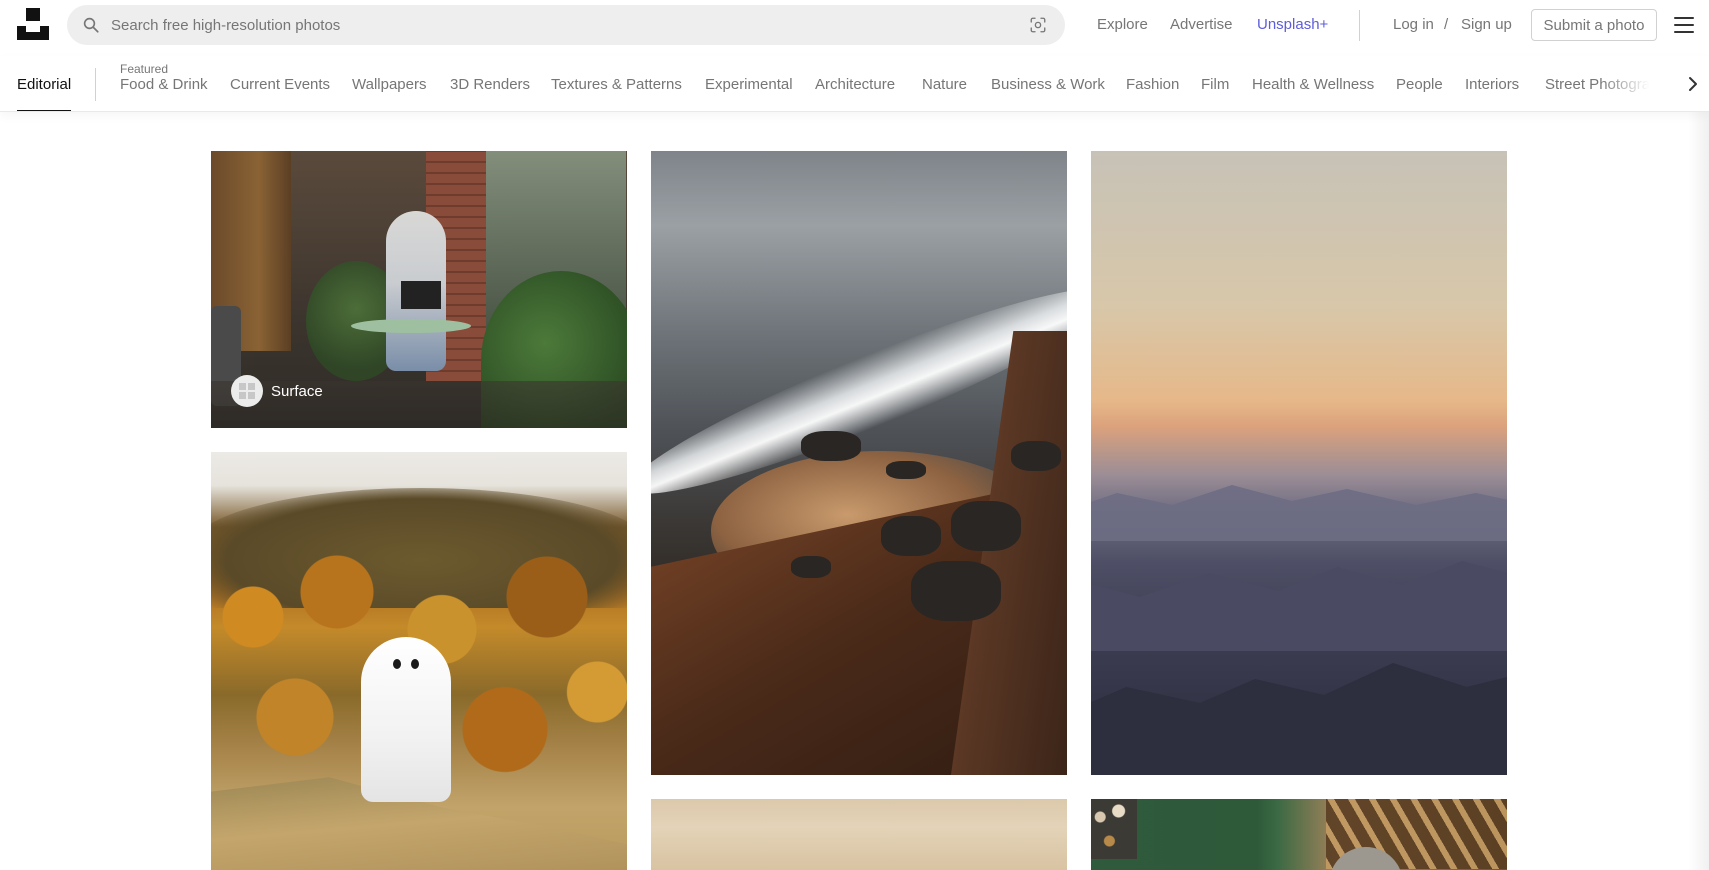 Image resolution: width=1709 pixels, height=870 pixels. What do you see at coordinates (144, 69) in the screenshot?
I see `featured-label: Featured` at bounding box center [144, 69].